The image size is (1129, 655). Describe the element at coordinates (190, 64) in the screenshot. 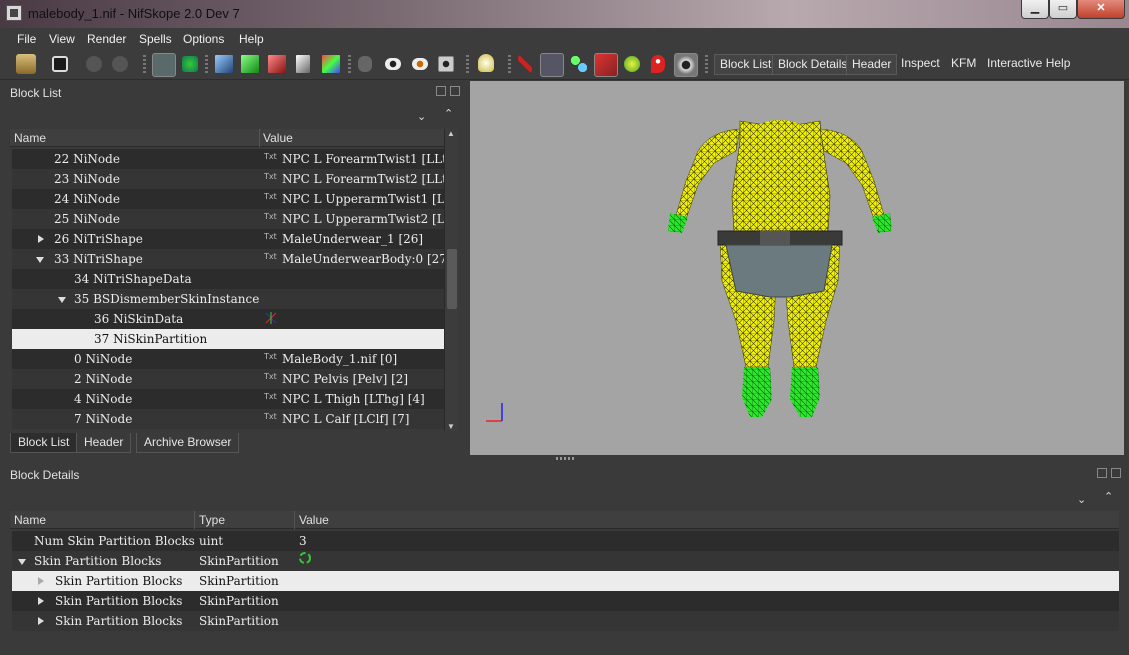

I see `bones-icon` at that location.